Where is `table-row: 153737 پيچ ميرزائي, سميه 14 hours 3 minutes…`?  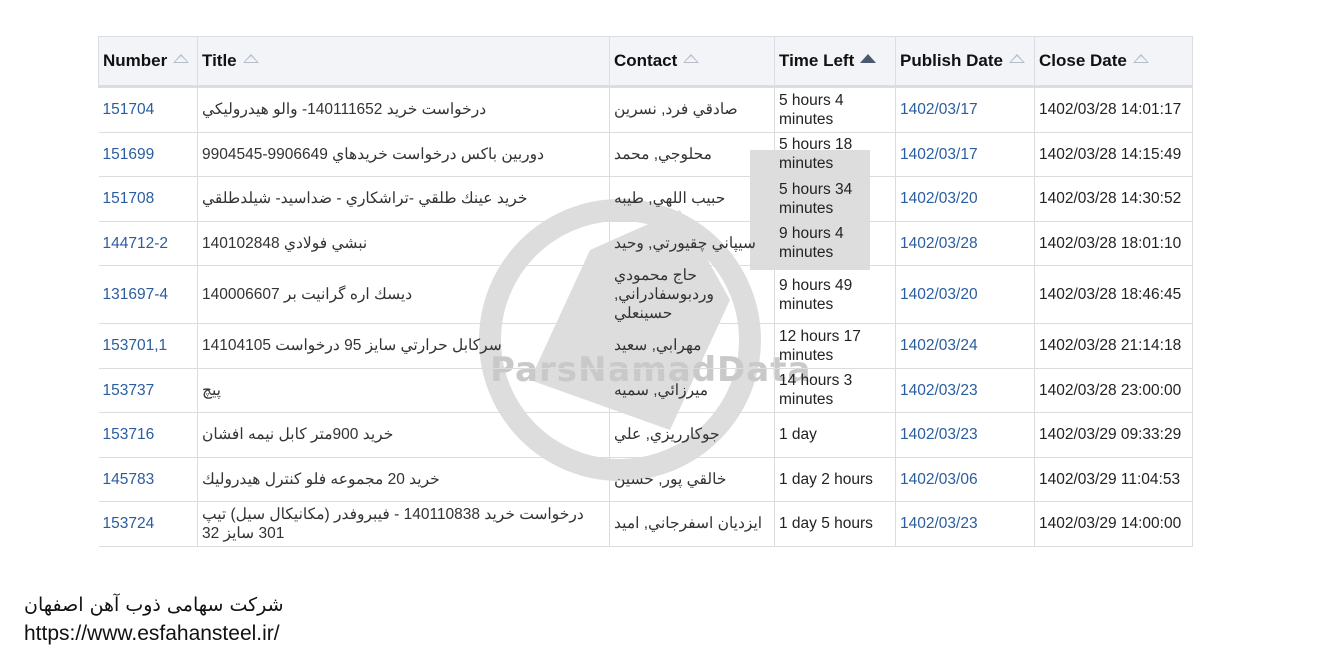 table-row: 153737 پيچ ميرزائي, سميه 14 hours 3 minutes… is located at coordinates (645, 390).